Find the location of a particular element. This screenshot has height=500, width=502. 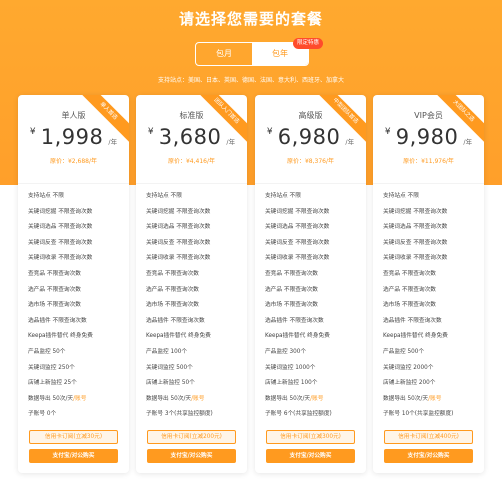

plan-header: 中型团队首选 高级版 ¥ 6,980 /年 原价：¥8,376/年 is located at coordinates (310, 139).